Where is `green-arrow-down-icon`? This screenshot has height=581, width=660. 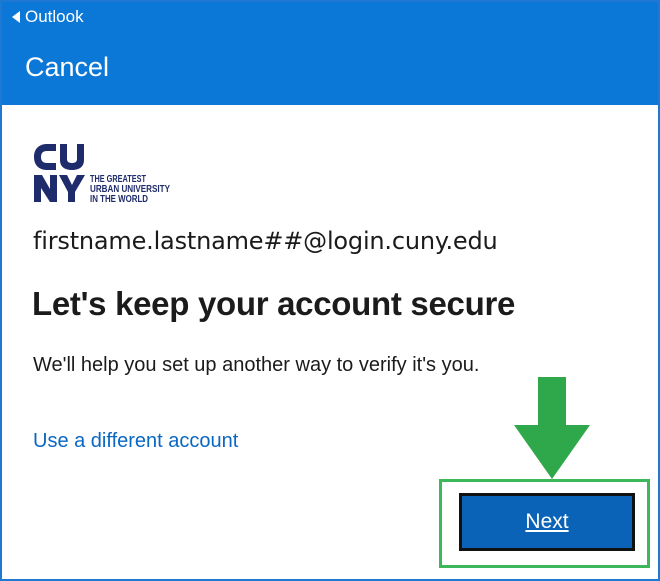
green-arrow-down-icon is located at coordinates (552, 428).